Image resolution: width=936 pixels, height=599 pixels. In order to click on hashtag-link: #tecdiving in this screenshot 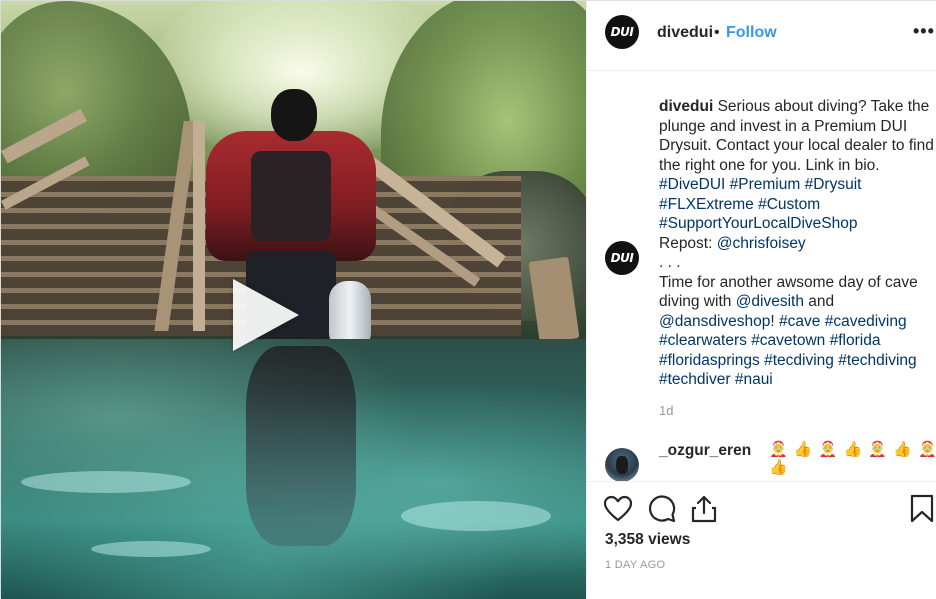, I will do `click(799, 360)`.